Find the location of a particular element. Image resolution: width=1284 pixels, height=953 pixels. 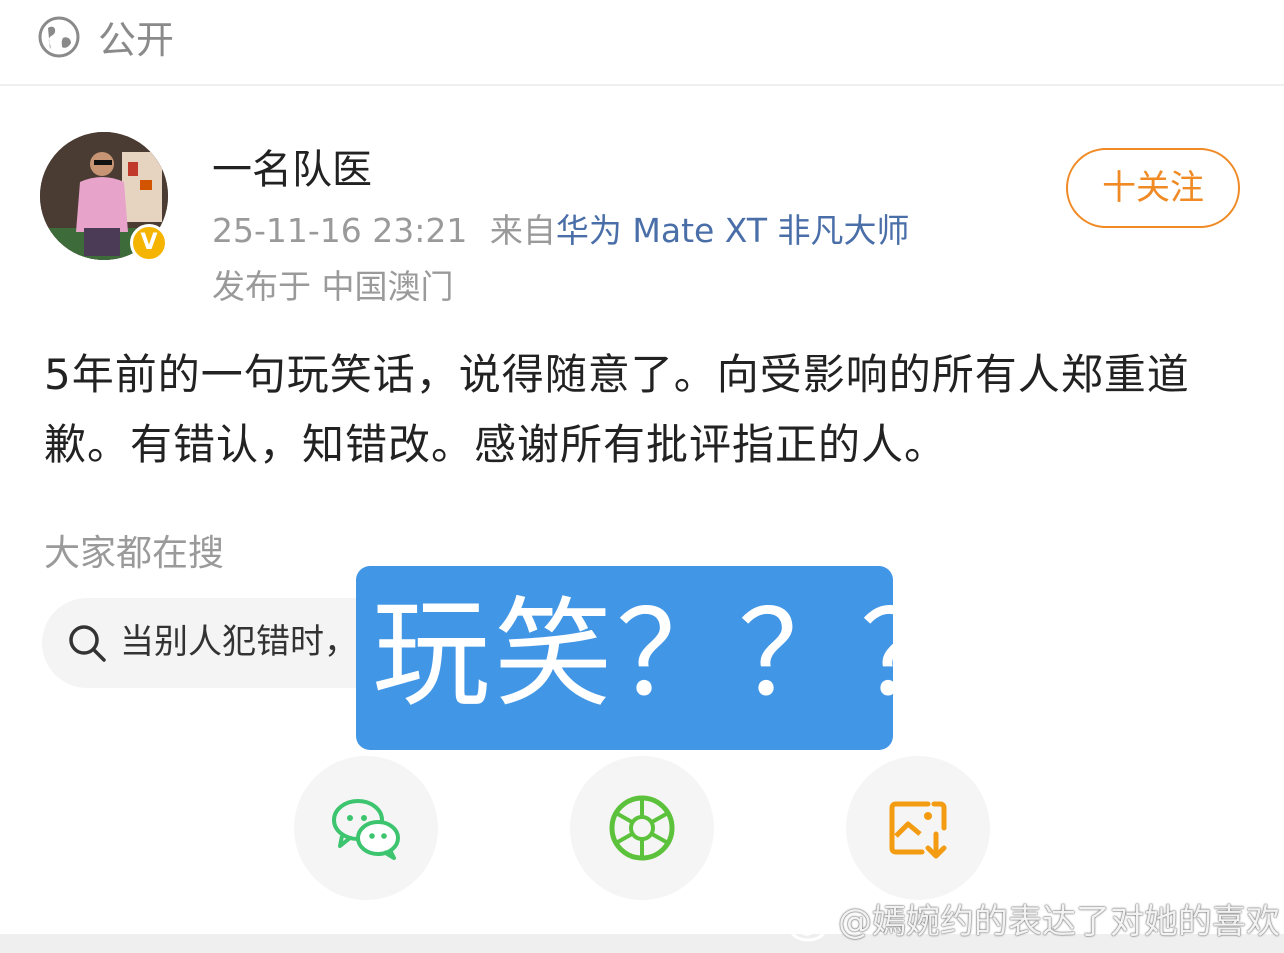

save-image-icon is located at coordinates (918, 830).